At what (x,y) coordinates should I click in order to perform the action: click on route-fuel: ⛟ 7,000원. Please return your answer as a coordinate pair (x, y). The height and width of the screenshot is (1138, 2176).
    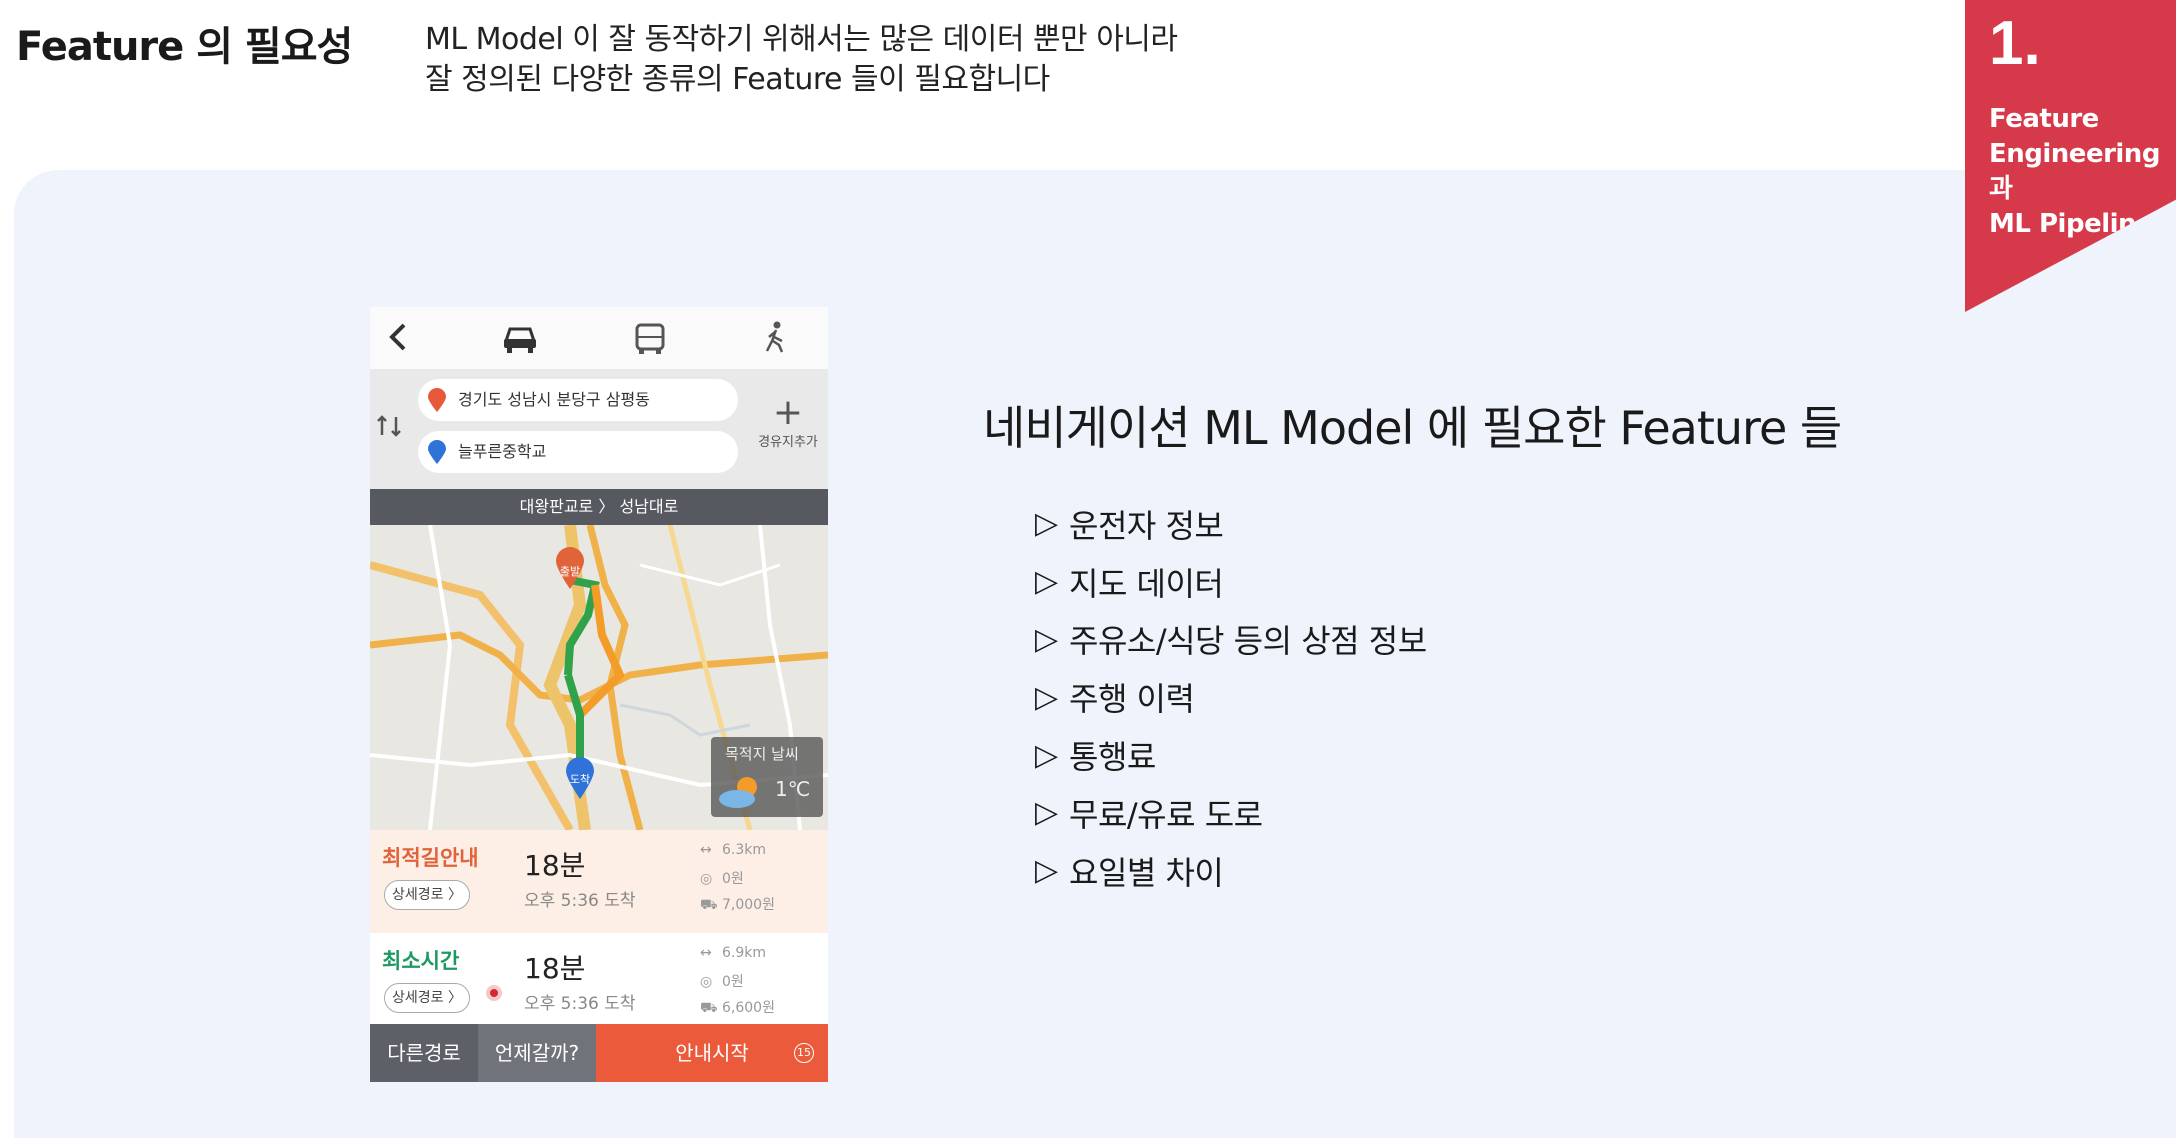
    Looking at the image, I should click on (737, 905).